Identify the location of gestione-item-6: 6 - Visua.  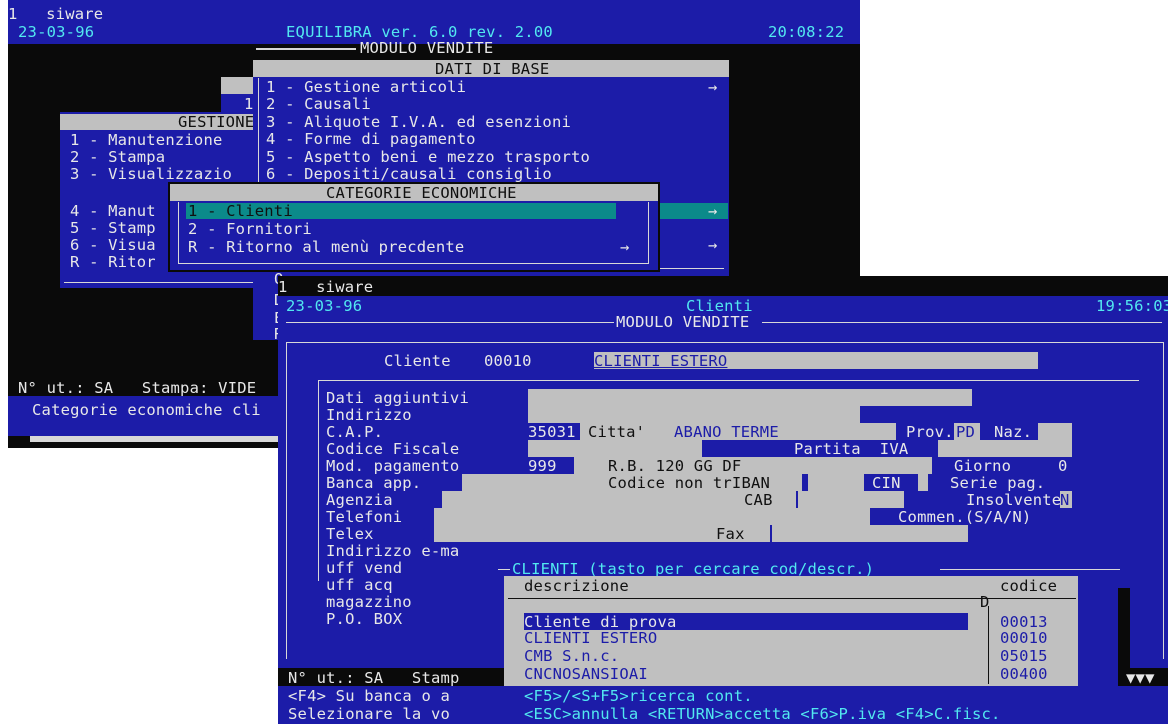
(113, 245).